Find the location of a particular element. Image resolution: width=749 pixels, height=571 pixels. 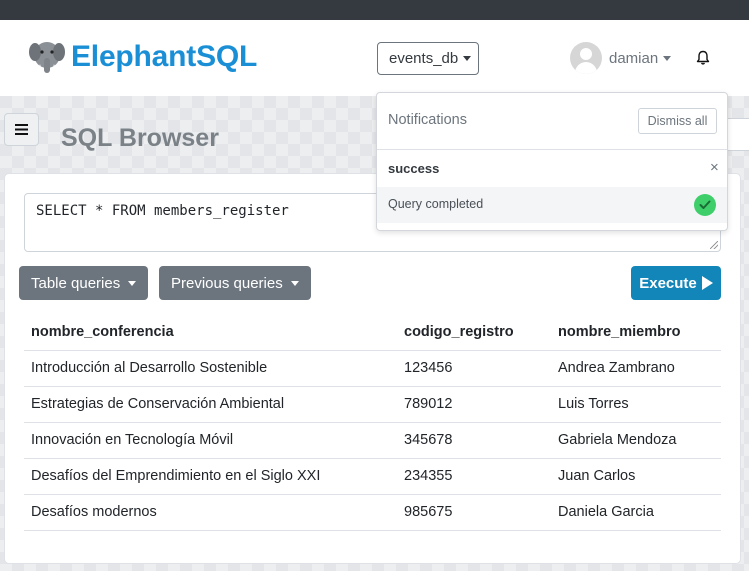

user-menu: damian is located at coordinates (621, 58).